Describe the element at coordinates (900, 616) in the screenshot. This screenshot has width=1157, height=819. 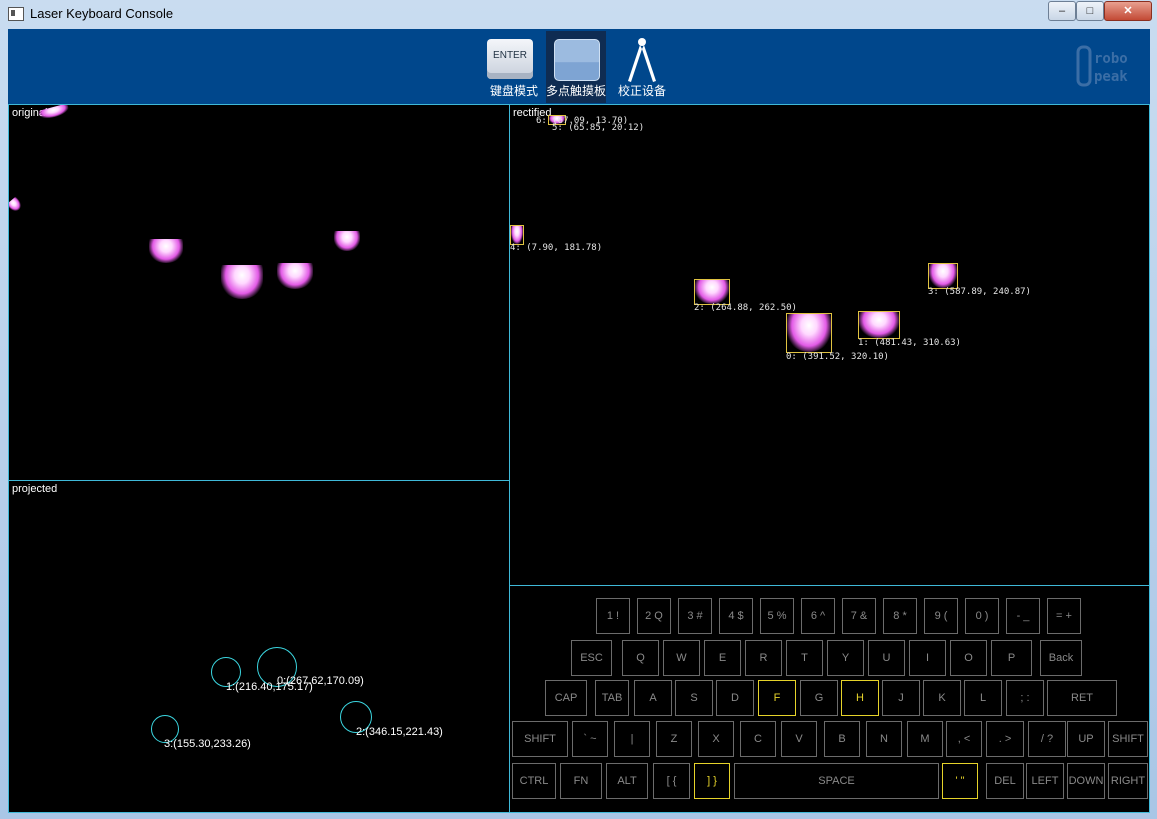
I see `key-0-7: 8 *` at that location.